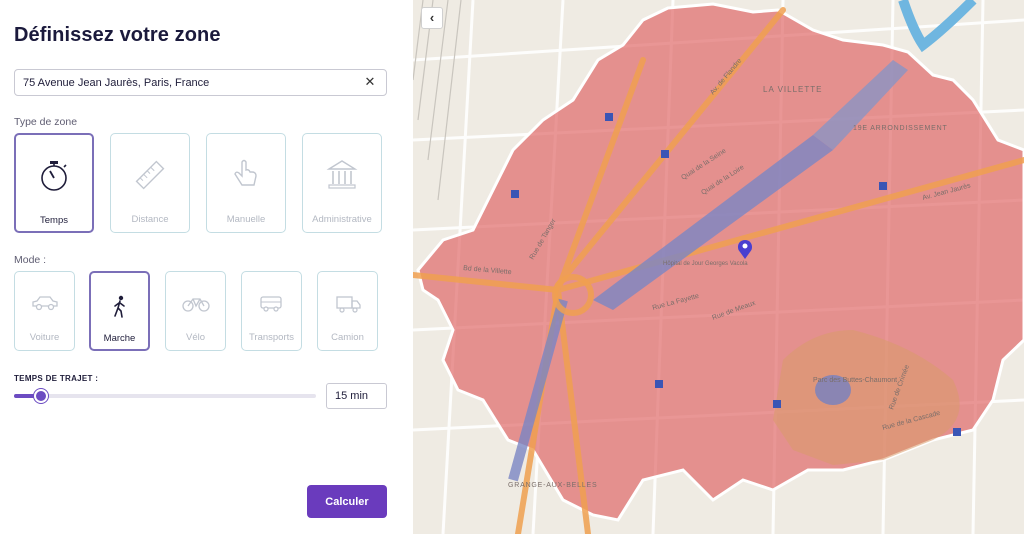 Image resolution: width=1024 pixels, height=534 pixels. Describe the element at coordinates (705, 264) in the screenshot. I see `label-hopital: Hôpital de Jour Georges Vacola` at that location.